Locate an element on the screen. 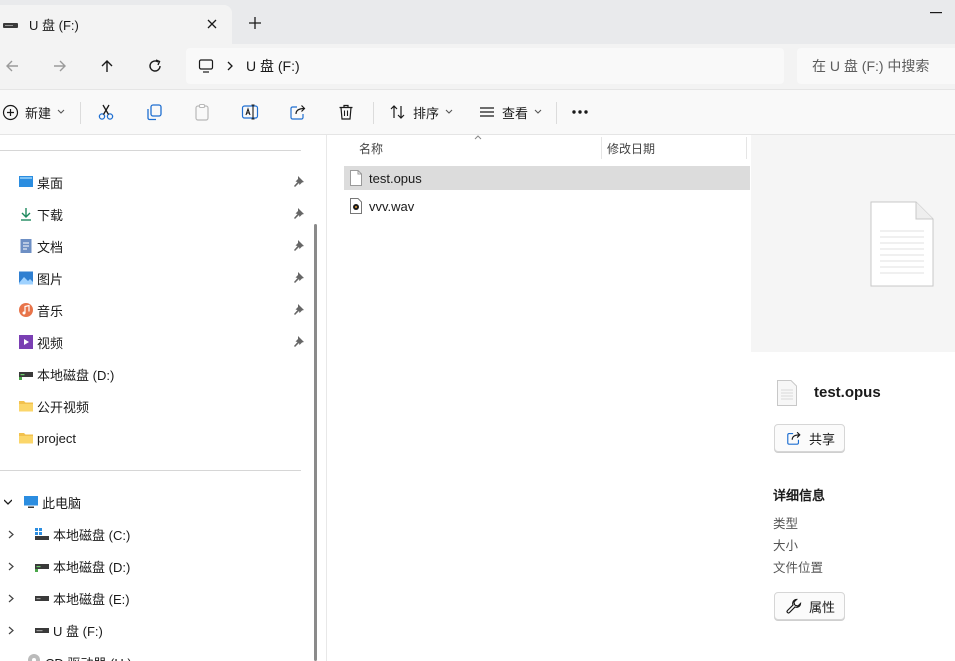 The width and height of the screenshot is (955, 661). view-button: 查看 is located at coordinates (510, 112).